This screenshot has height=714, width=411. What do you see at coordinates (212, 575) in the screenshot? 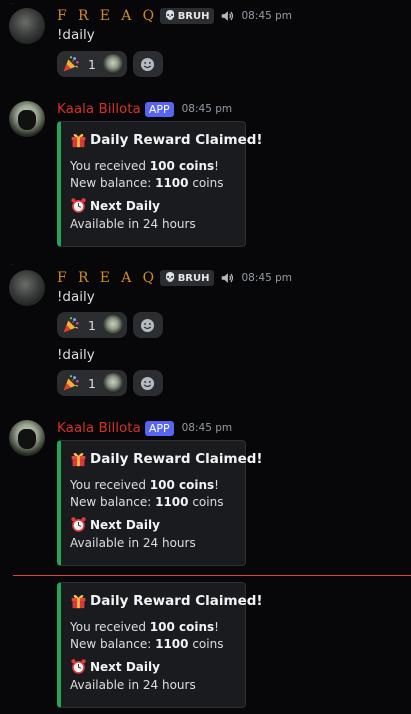
I see `new-messages-divider` at bounding box center [212, 575].